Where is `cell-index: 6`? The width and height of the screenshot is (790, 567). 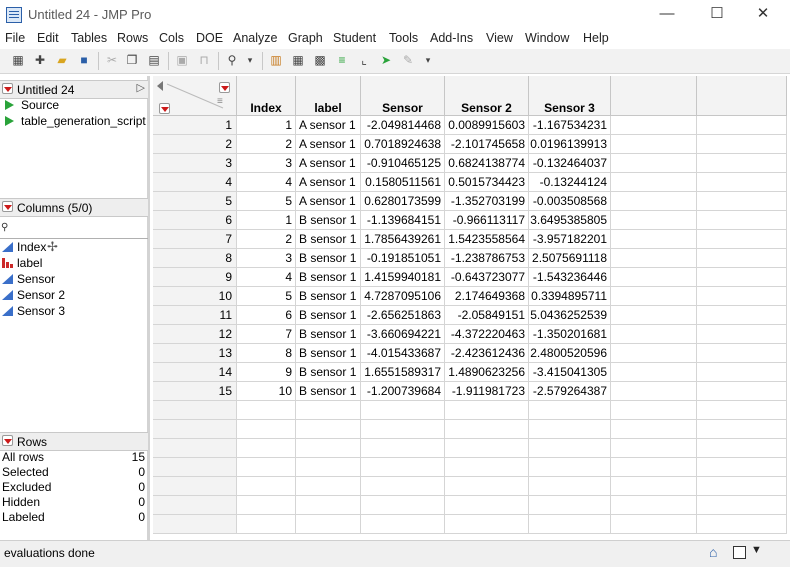 cell-index: 6 is located at coordinates (266, 315).